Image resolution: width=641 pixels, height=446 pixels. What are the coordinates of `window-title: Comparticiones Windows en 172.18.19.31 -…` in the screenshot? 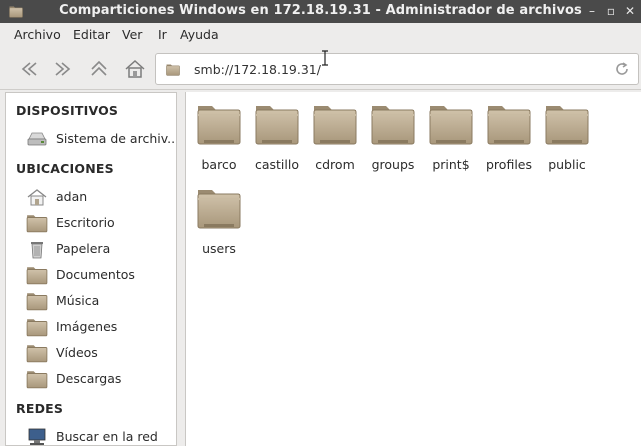 It's located at (320, 10).